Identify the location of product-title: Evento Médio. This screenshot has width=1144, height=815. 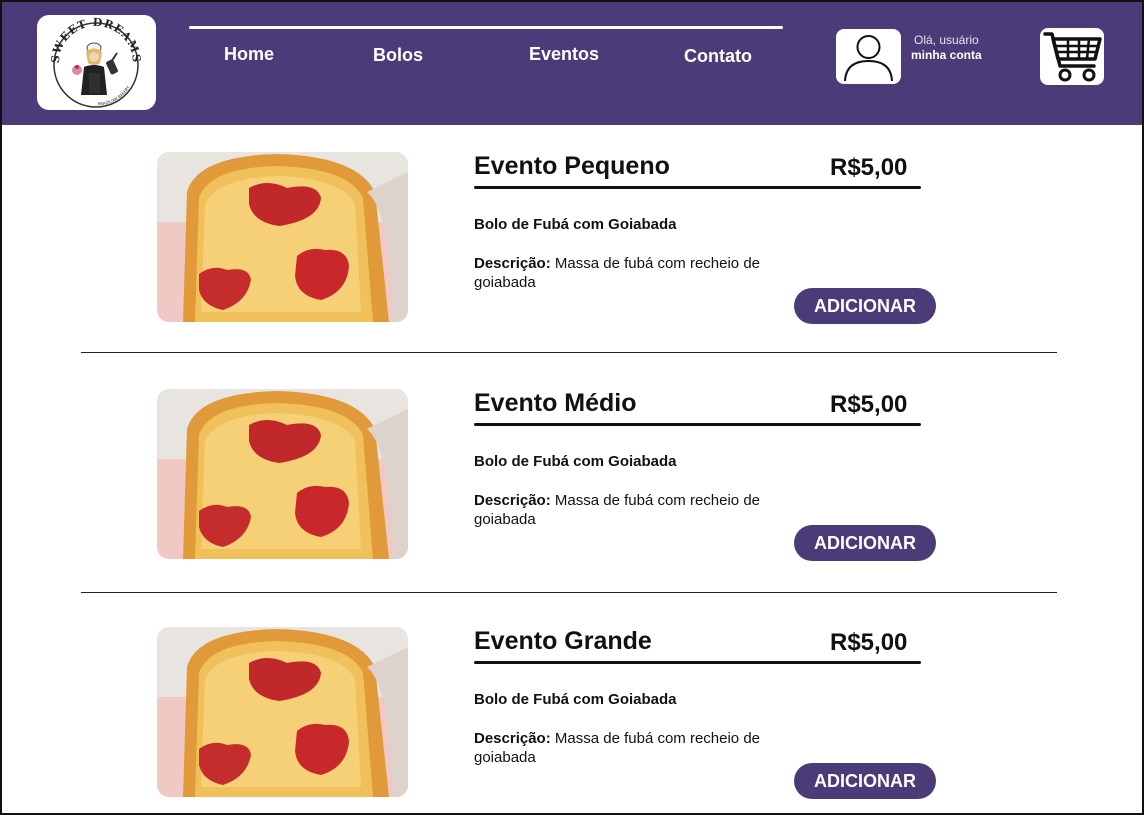
(555, 403).